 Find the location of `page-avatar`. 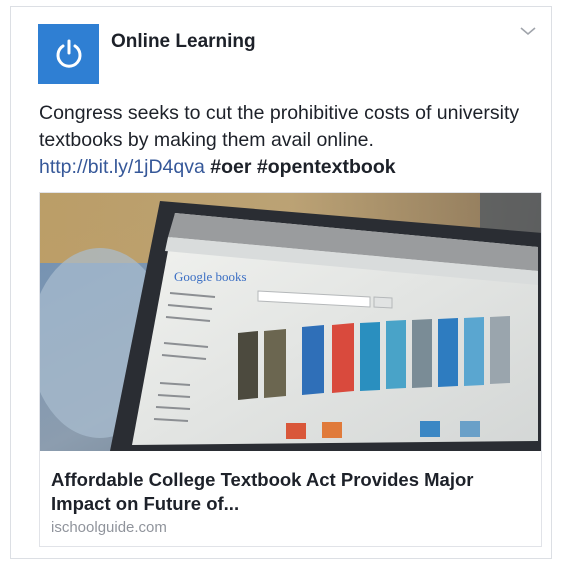

page-avatar is located at coordinates (68, 54).